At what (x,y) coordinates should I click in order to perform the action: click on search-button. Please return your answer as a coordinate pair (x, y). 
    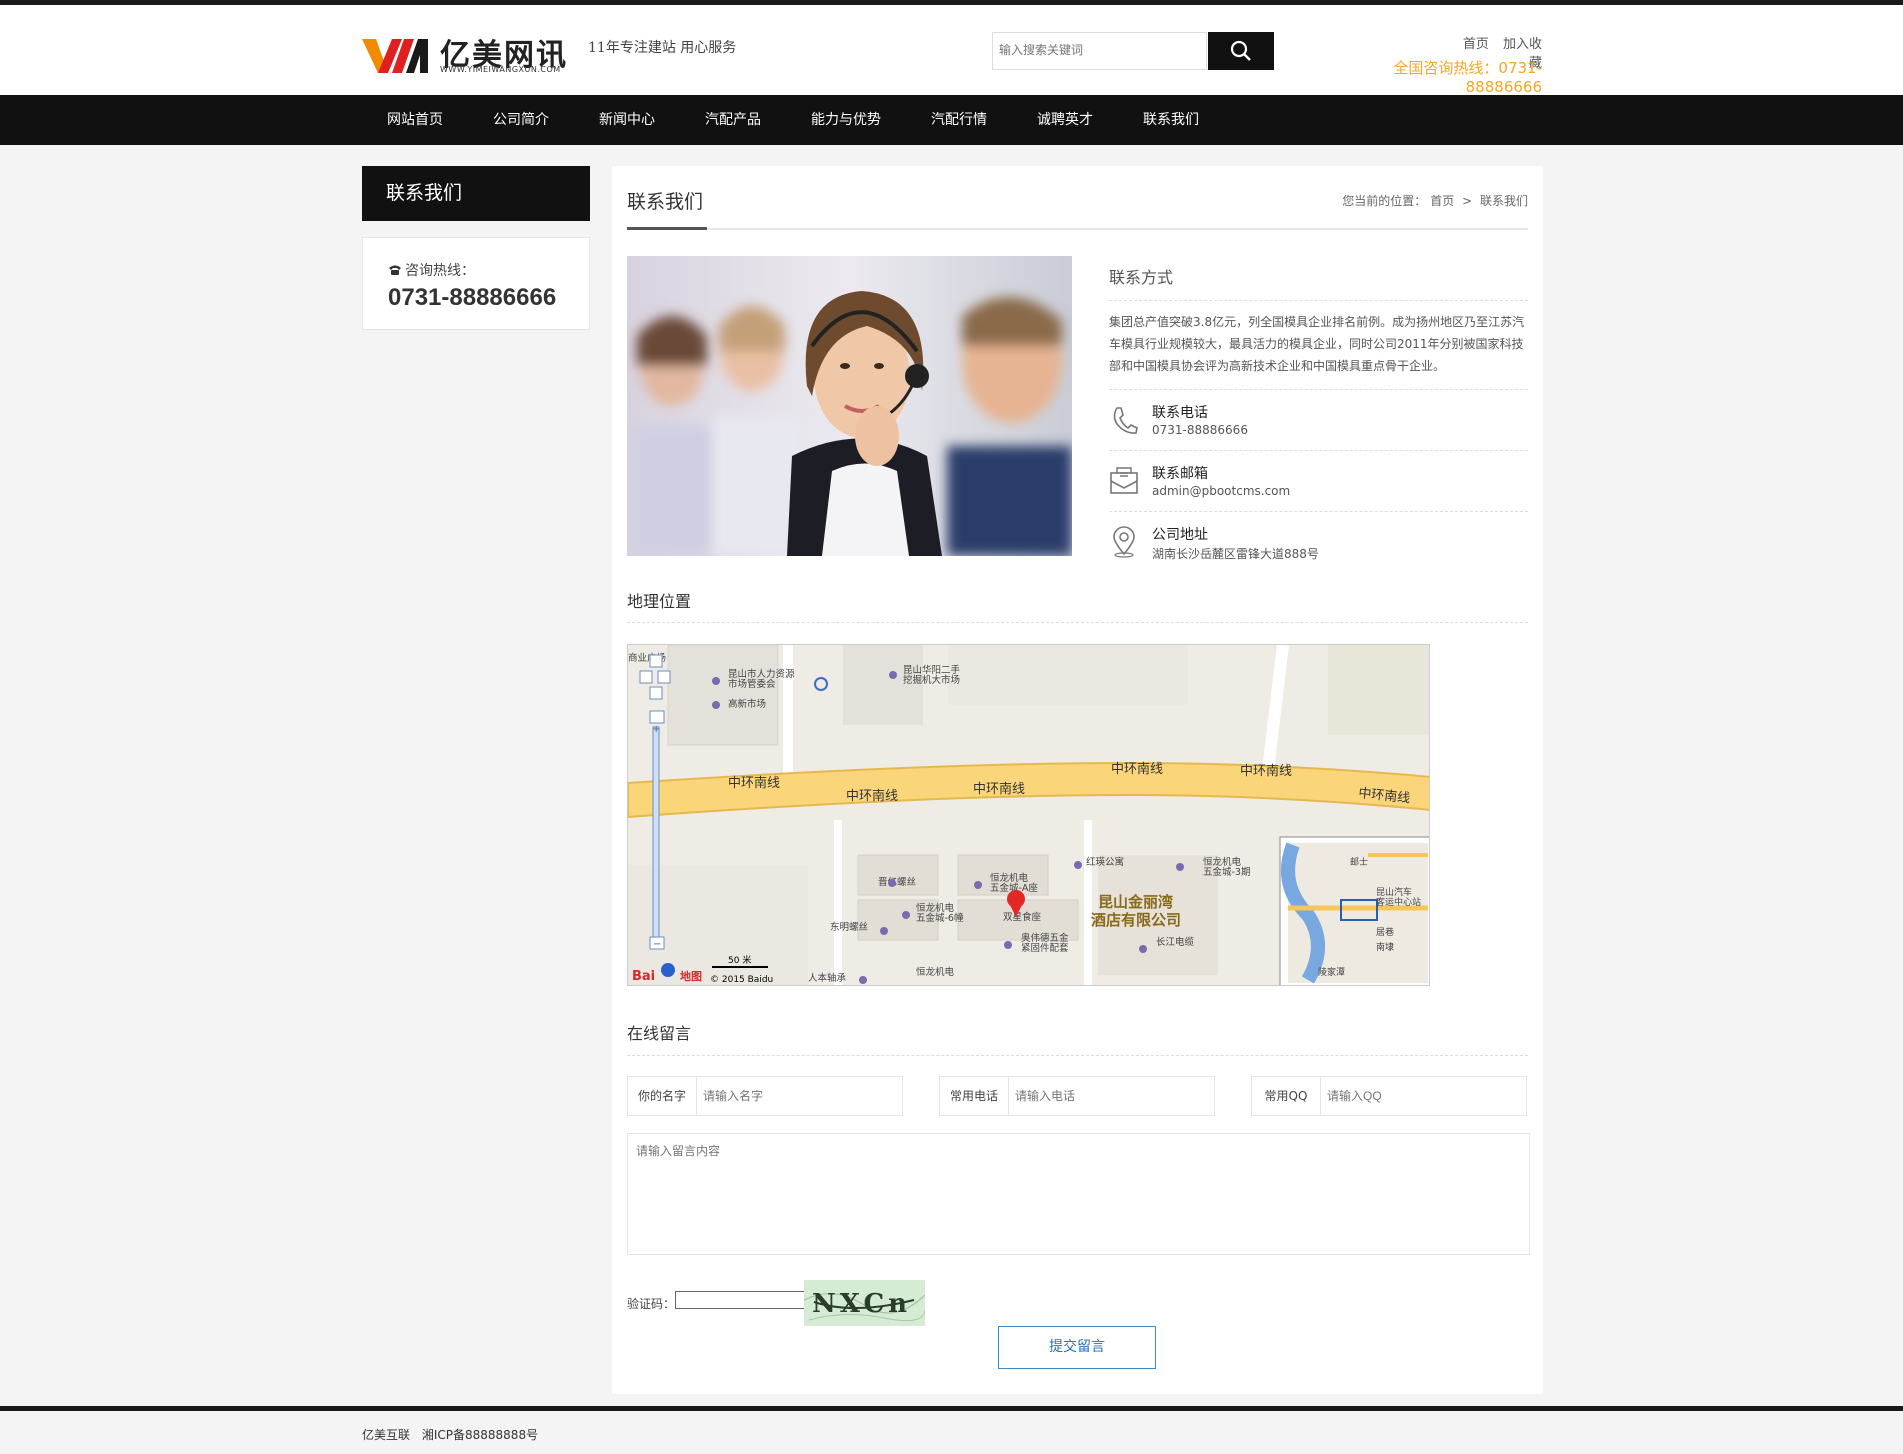
    Looking at the image, I should click on (1241, 51).